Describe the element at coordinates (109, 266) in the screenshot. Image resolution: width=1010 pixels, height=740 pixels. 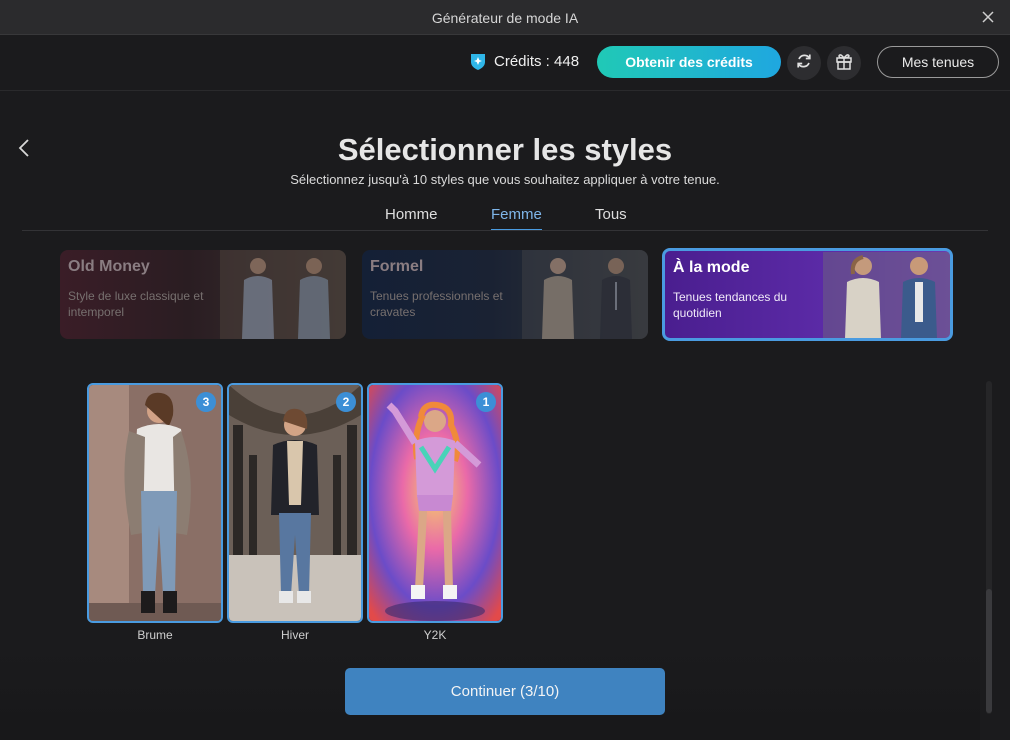
I see `category-title: Old Money` at that location.